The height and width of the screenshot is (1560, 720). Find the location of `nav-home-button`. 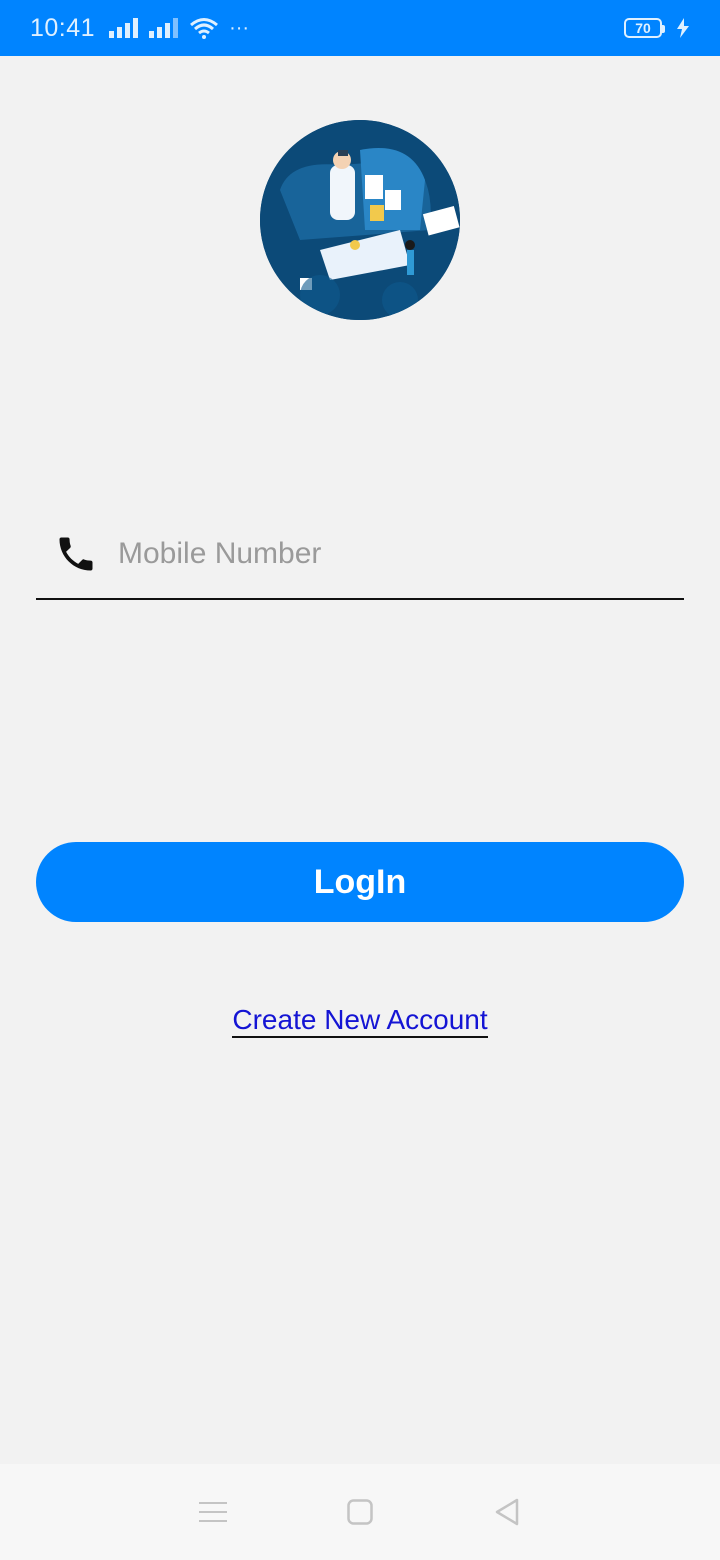

nav-home-button is located at coordinates (360, 1512).